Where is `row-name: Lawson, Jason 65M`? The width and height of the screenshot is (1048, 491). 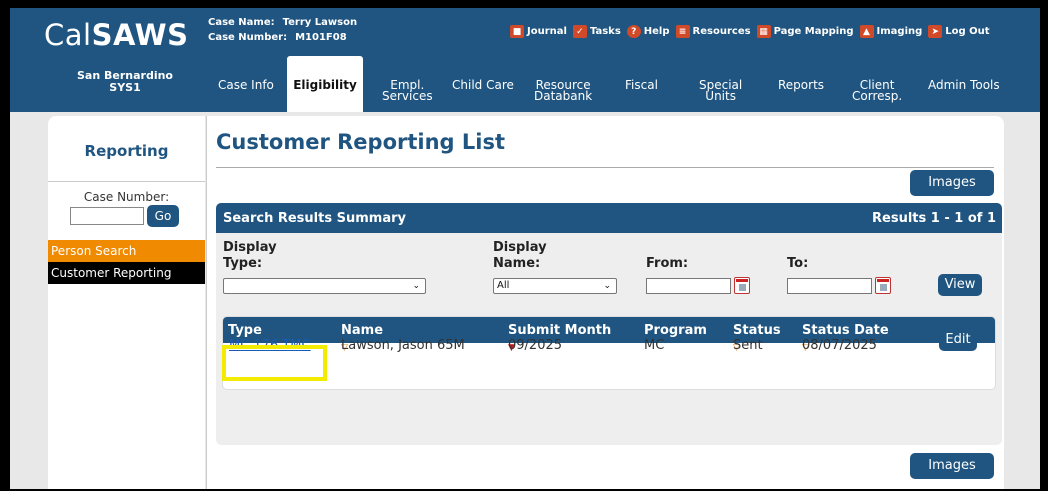 row-name: Lawson, Jason 65M is located at coordinates (403, 345).